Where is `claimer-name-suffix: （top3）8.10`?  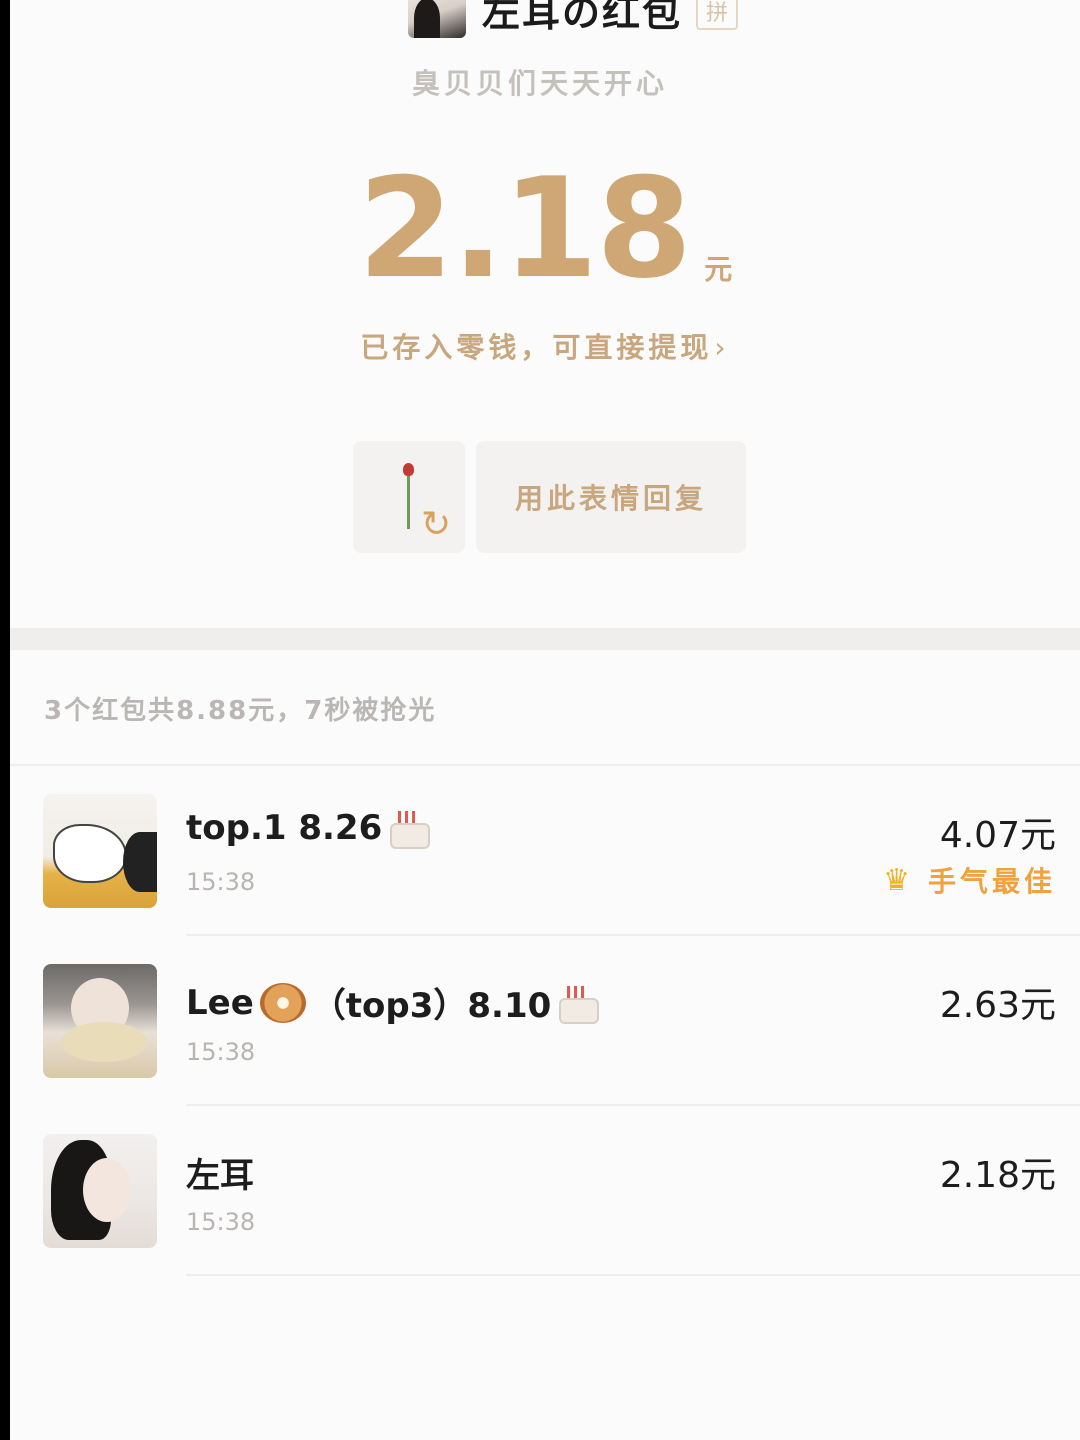 claimer-name-suffix: （top3）8.10 is located at coordinates (431, 1006).